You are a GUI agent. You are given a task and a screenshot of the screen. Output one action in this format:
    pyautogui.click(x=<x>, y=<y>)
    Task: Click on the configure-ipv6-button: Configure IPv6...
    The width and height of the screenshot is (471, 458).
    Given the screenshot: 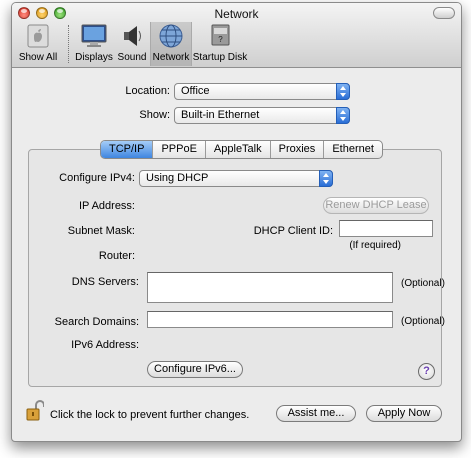 What is the action you would take?
    pyautogui.click(x=195, y=369)
    